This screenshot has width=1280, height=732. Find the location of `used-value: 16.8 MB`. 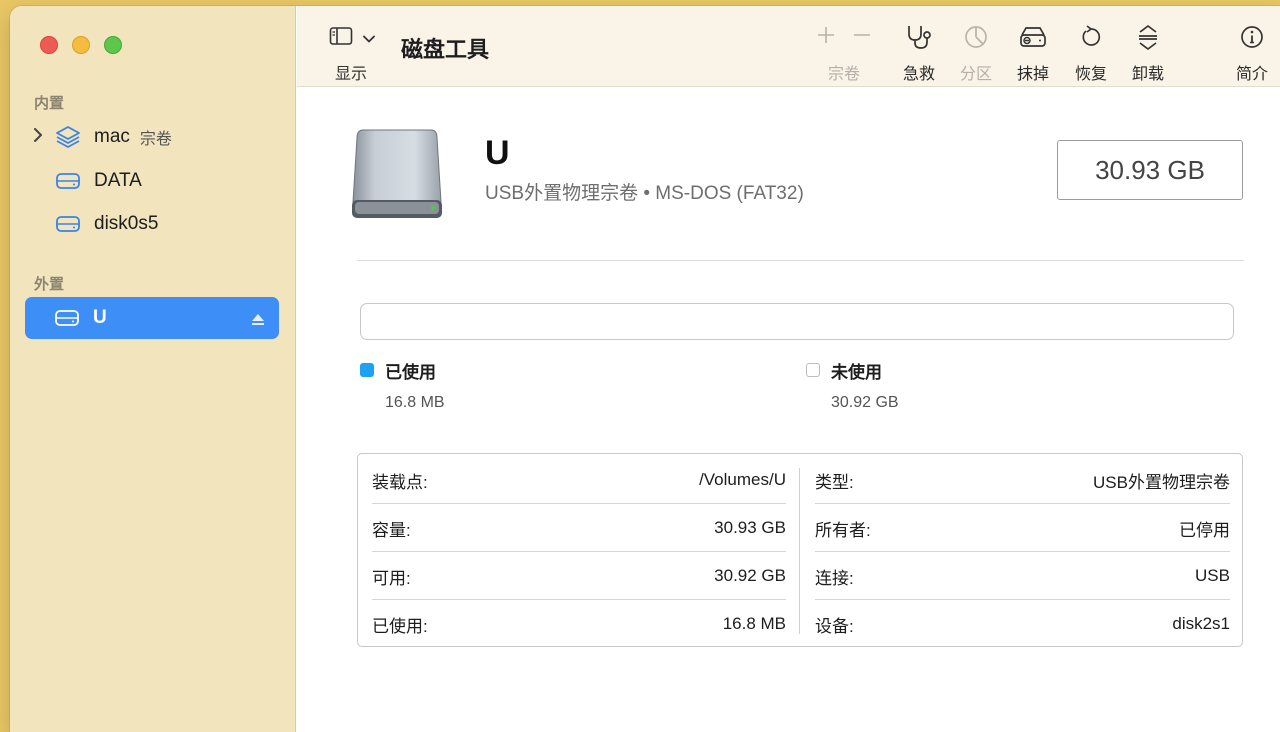

used-value: 16.8 MB is located at coordinates (415, 402).